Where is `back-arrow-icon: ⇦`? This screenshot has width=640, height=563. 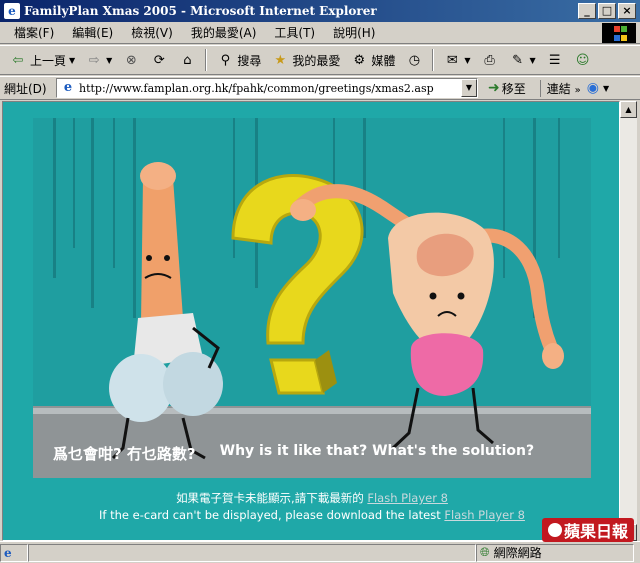
back-arrow-icon: ⇦ is located at coordinates (18, 60).